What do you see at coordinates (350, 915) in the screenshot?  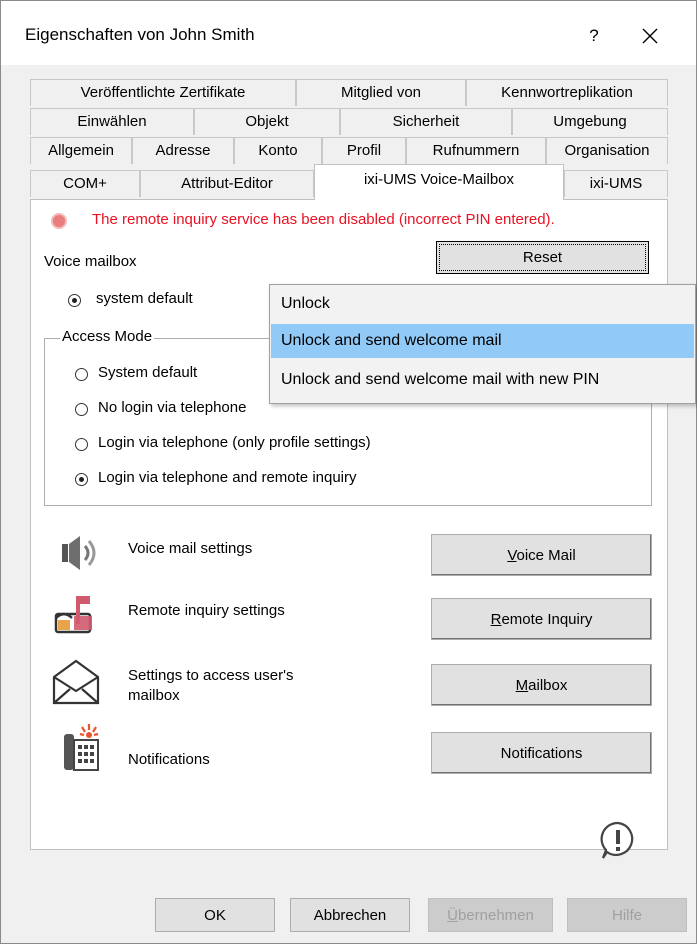 I see `cancel-button: Abbrechen` at bounding box center [350, 915].